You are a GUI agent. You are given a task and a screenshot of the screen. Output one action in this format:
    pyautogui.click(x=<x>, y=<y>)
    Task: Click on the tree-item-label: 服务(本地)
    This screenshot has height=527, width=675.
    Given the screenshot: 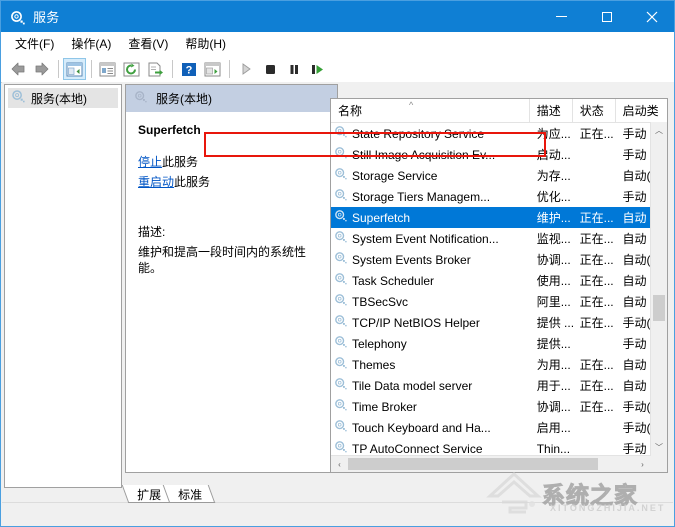 What is the action you would take?
    pyautogui.click(x=59, y=98)
    